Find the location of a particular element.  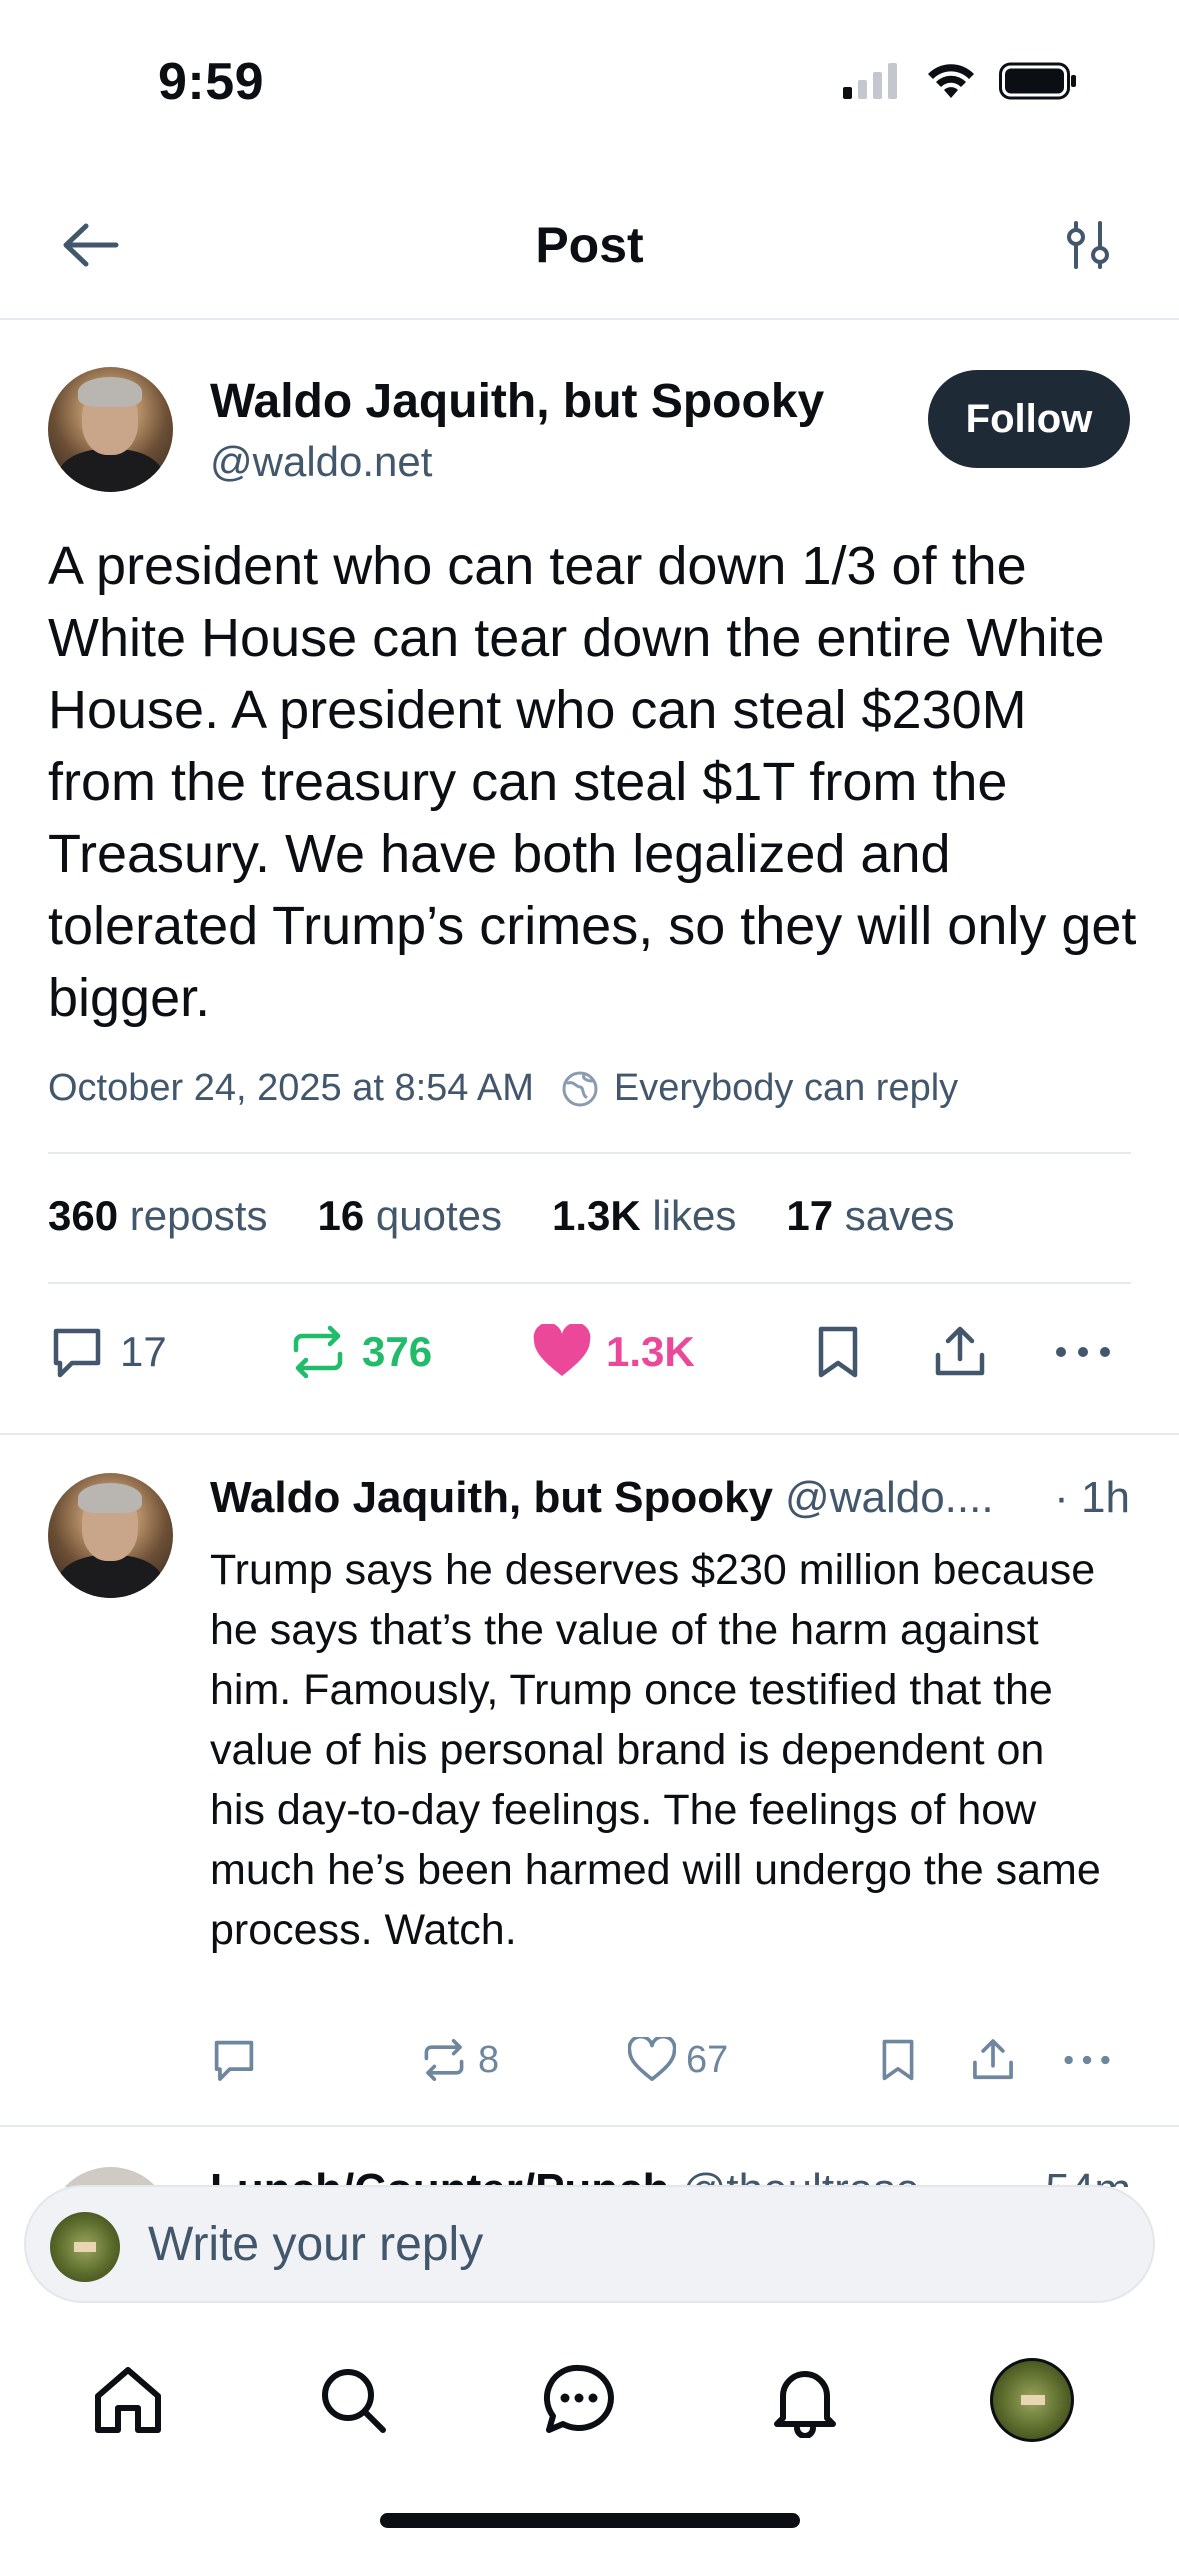

status-icons is located at coordinates (961, 81).